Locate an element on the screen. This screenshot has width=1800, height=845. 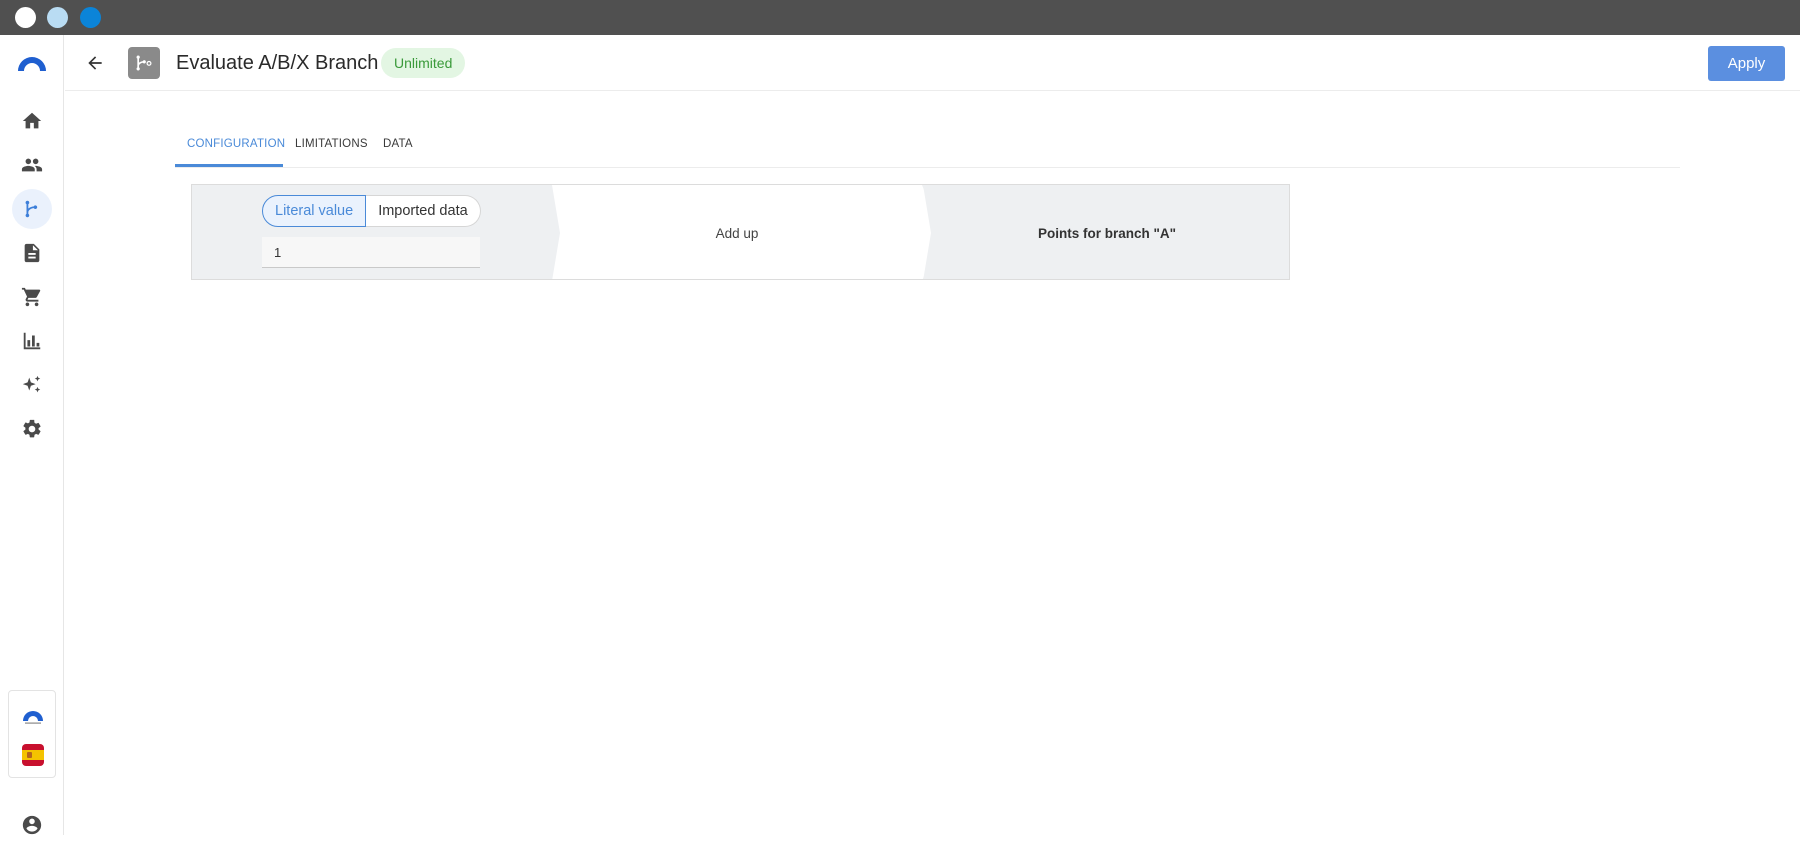
tab-limitations: LIMITATIONS is located at coordinates (331, 145).